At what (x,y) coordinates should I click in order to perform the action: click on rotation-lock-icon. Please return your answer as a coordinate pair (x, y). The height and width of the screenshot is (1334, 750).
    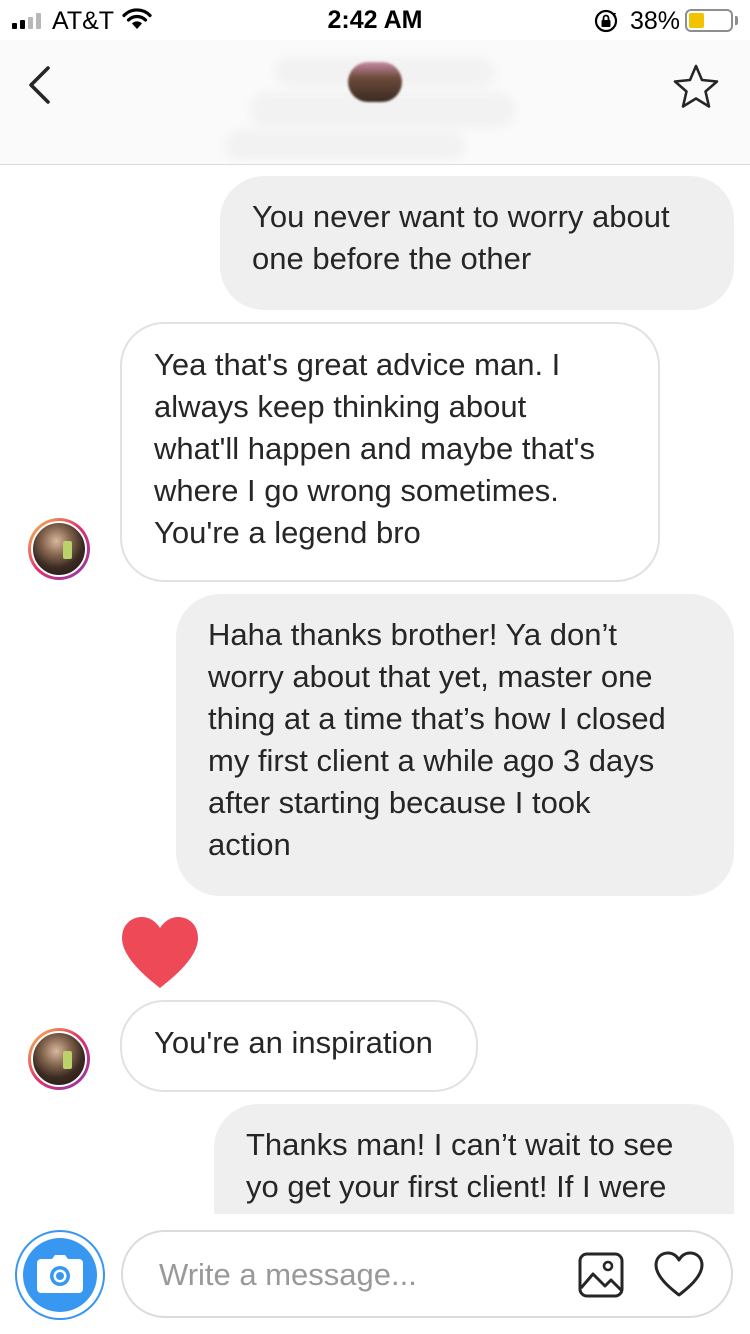
    Looking at the image, I should click on (606, 21).